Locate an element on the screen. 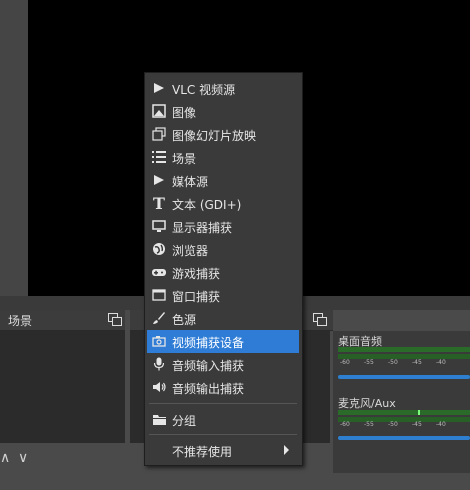 Image resolution: width=470 pixels, height=490 pixels. menu-item-text-gdi: T 文本 (GDI+) is located at coordinates (223, 203).